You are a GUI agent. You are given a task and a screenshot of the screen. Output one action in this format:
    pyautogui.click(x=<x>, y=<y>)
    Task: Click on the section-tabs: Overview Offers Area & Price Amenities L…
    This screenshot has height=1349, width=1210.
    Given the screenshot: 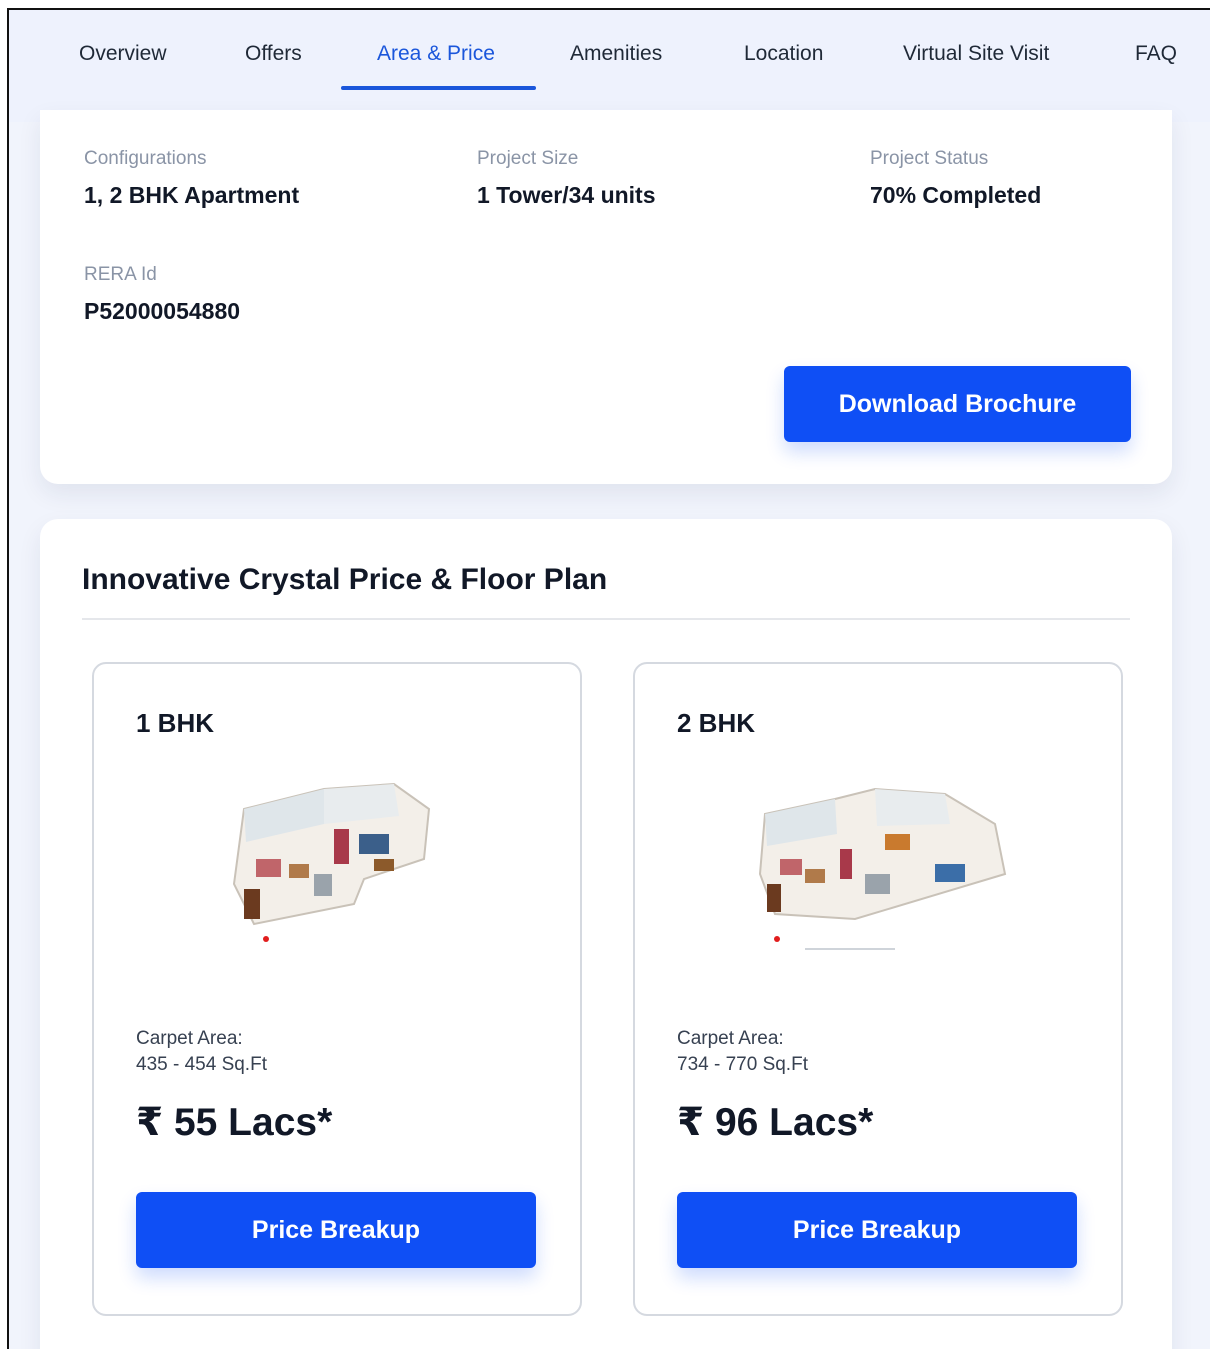 What is the action you would take?
    pyautogui.click(x=609, y=66)
    